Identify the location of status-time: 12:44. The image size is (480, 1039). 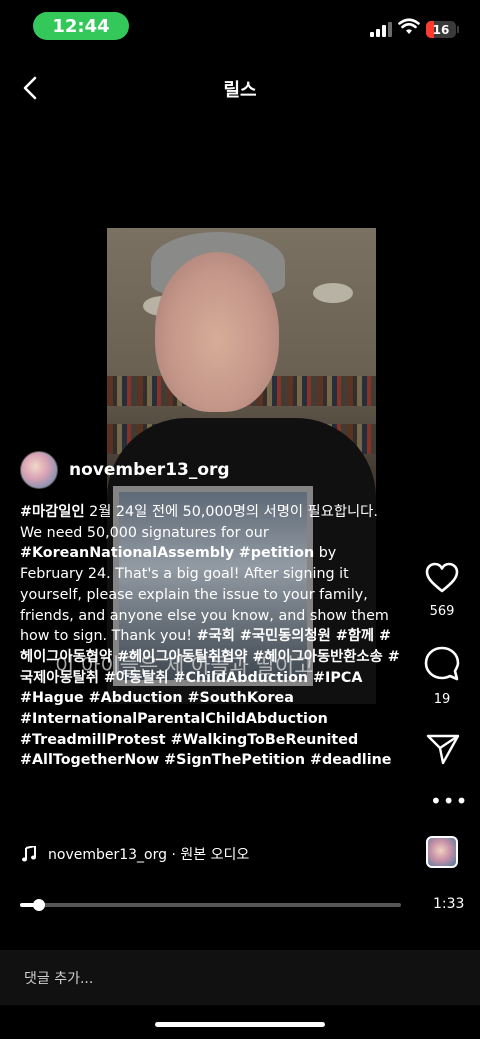
(81, 26).